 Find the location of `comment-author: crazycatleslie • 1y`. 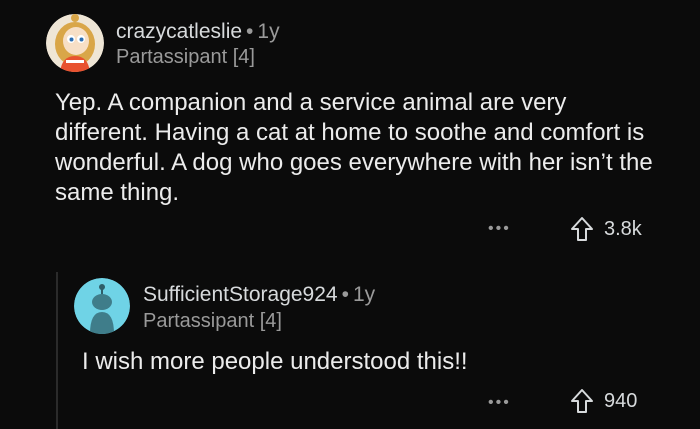

comment-author: crazycatleslie • 1y is located at coordinates (198, 32).